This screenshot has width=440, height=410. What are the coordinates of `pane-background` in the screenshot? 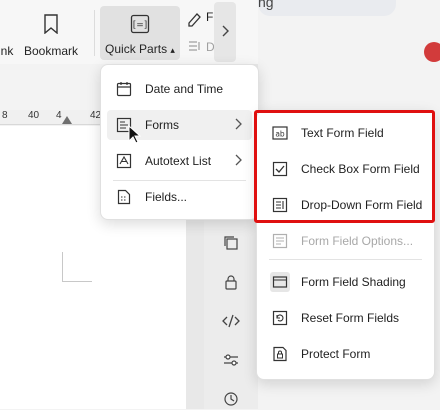 It's located at (349, 55).